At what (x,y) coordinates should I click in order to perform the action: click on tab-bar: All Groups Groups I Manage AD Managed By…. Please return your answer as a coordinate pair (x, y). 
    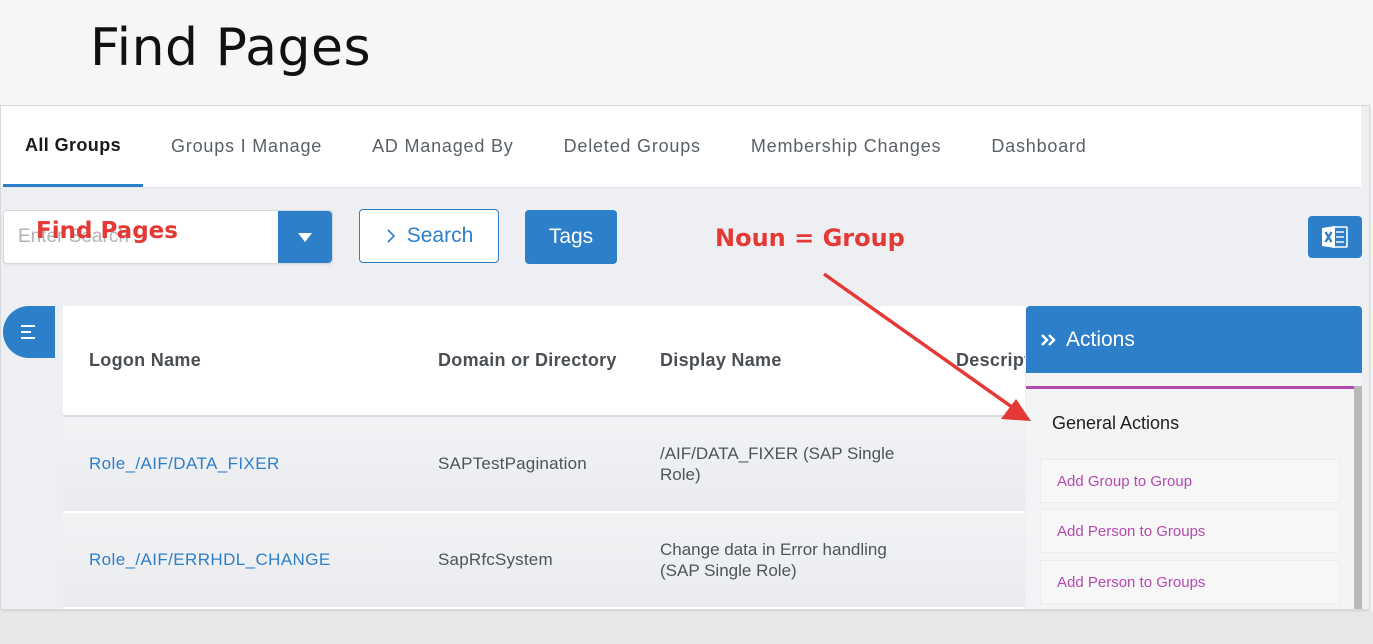
    Looking at the image, I should click on (681, 147).